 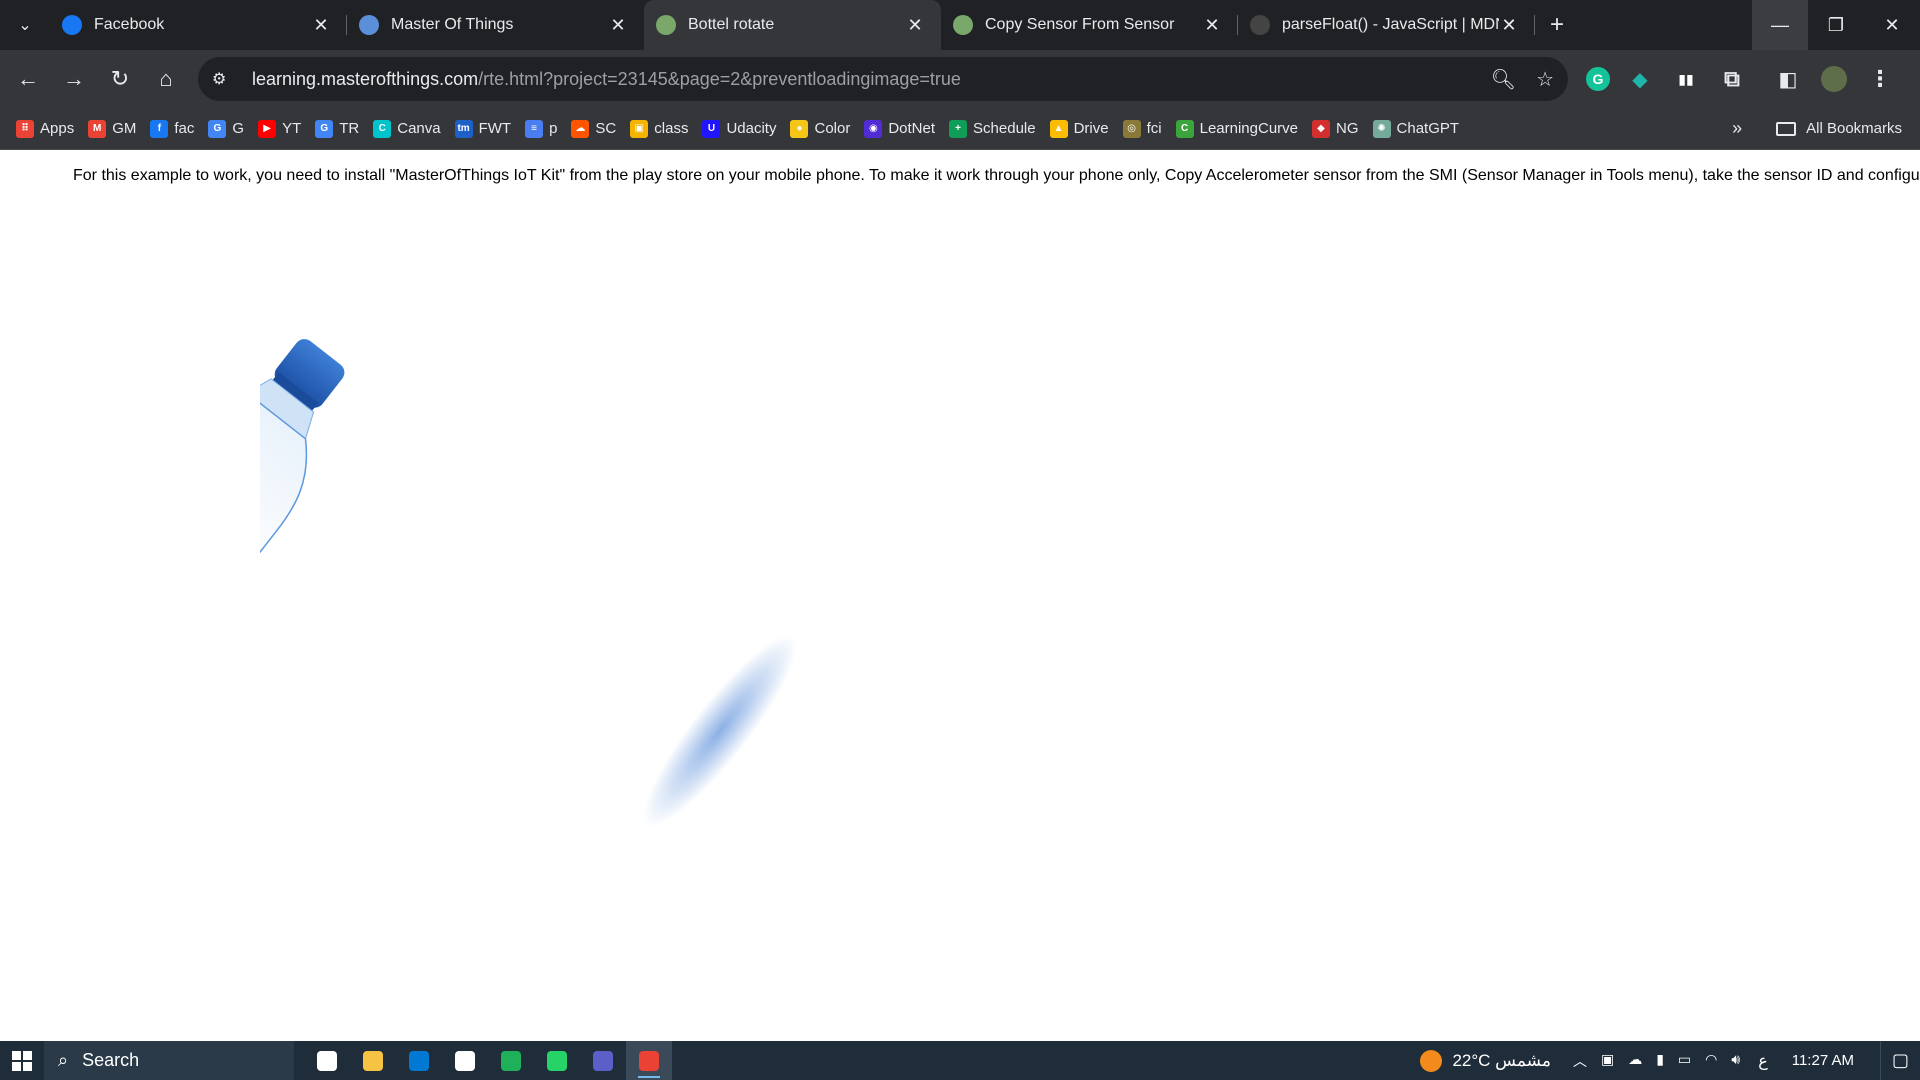 I want to click on restore-button: ❐, so click(x=1836, y=25).